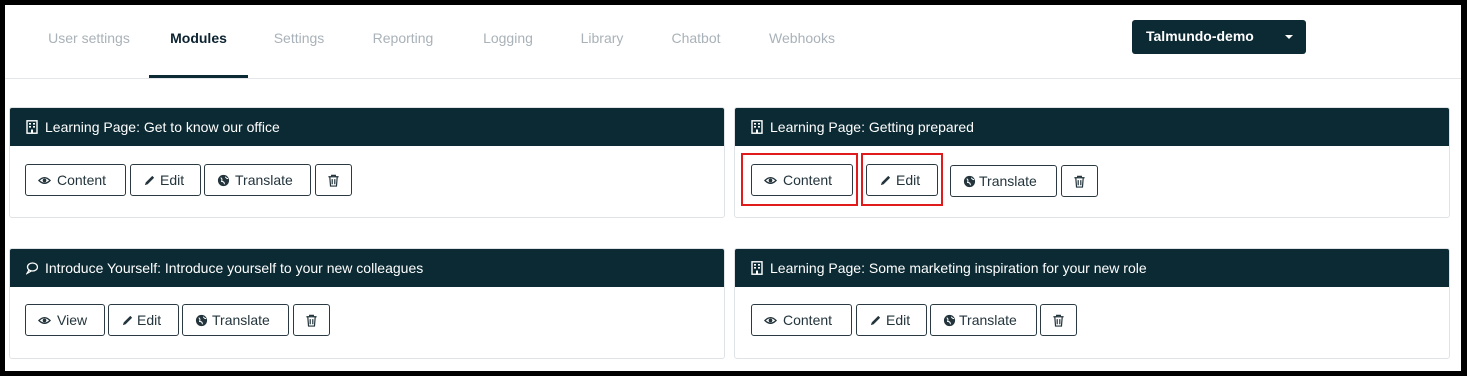 The width and height of the screenshot is (1467, 376). What do you see at coordinates (602, 40) in the screenshot?
I see `tab-library: Library` at bounding box center [602, 40].